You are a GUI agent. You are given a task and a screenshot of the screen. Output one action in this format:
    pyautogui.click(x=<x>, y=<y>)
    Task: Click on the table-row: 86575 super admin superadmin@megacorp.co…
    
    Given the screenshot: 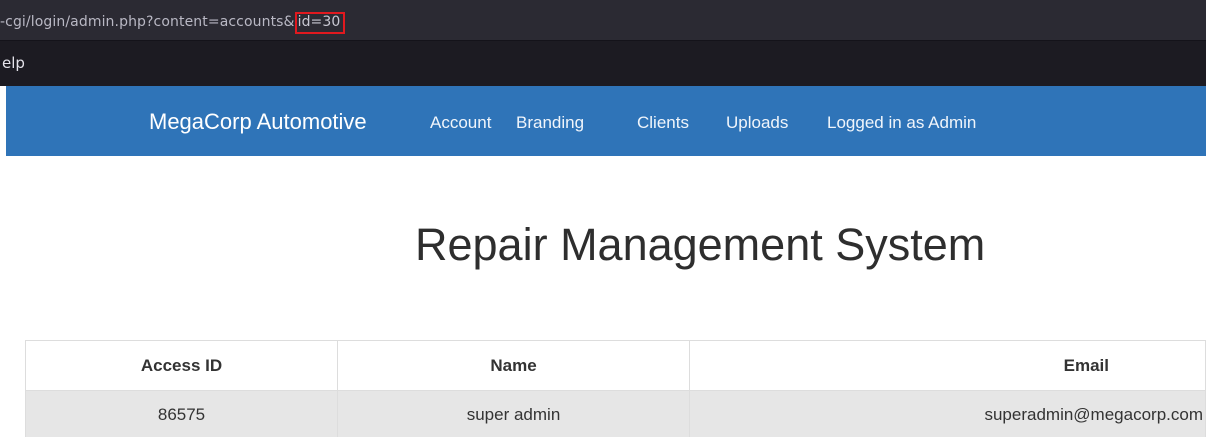 What is the action you would take?
    pyautogui.click(x=615, y=413)
    